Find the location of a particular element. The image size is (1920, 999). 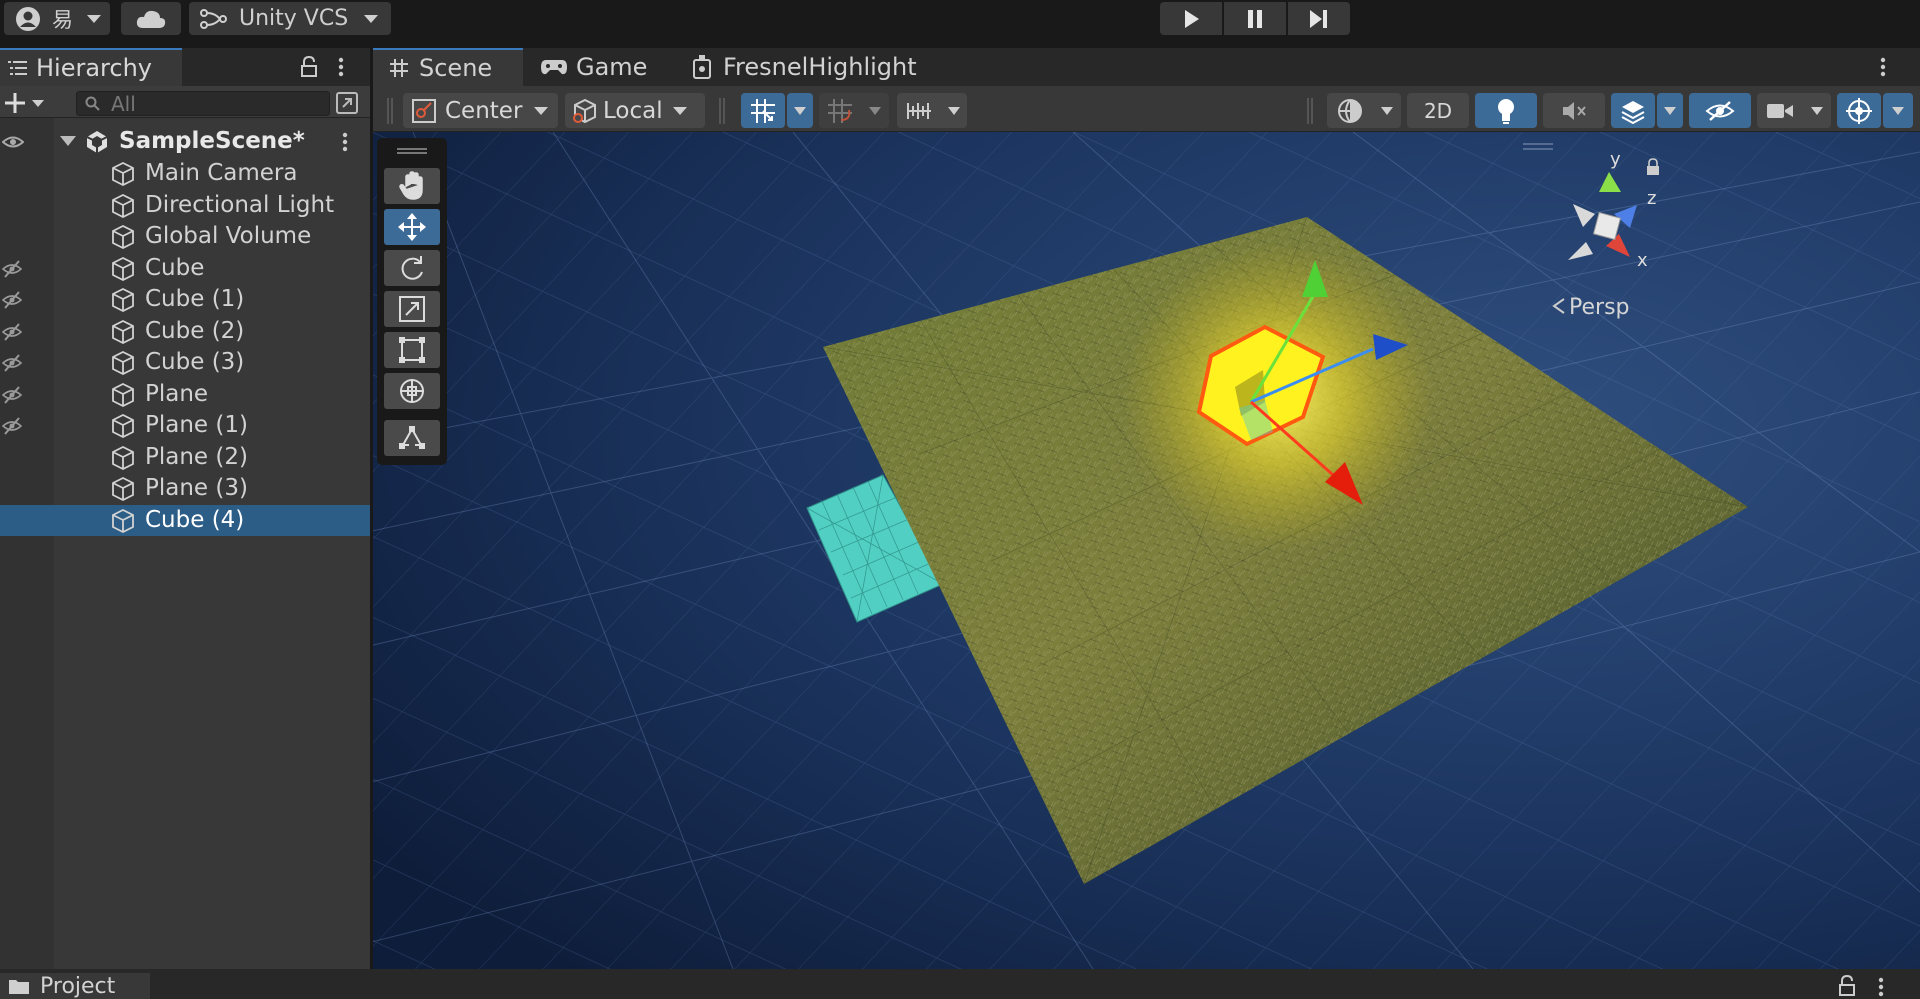

hierarchy-item: Cube (1) is located at coordinates (185, 299).